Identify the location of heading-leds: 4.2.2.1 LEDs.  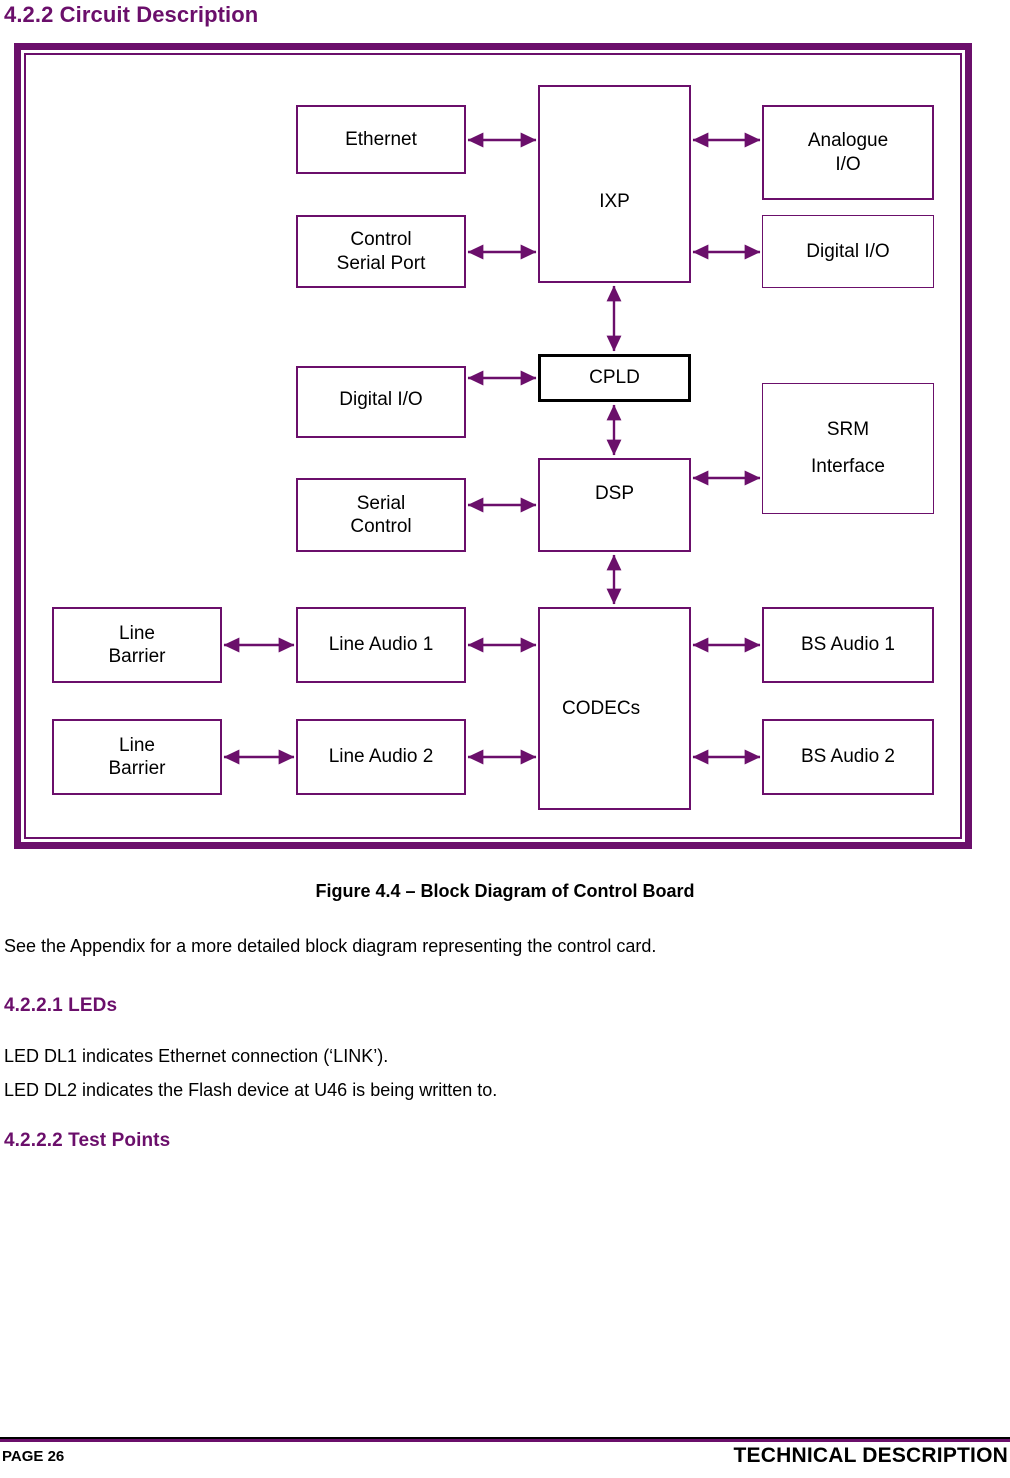
(61, 1005).